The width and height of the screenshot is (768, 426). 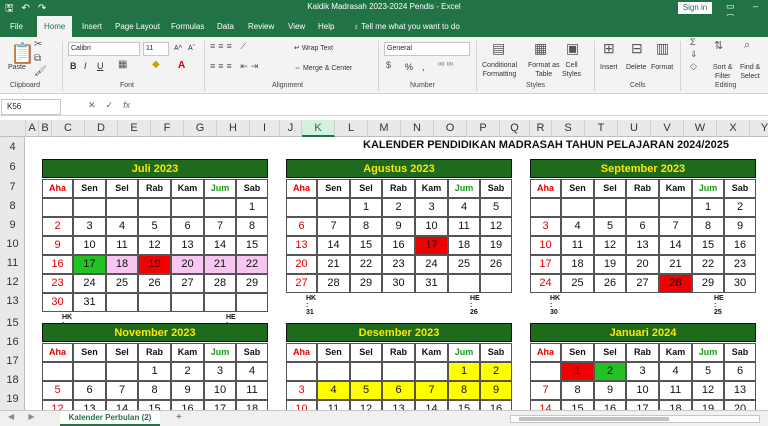 What do you see at coordinates (499, 70) in the screenshot?
I see `conditional-formatting-button: Conditional Formatting` at bounding box center [499, 70].